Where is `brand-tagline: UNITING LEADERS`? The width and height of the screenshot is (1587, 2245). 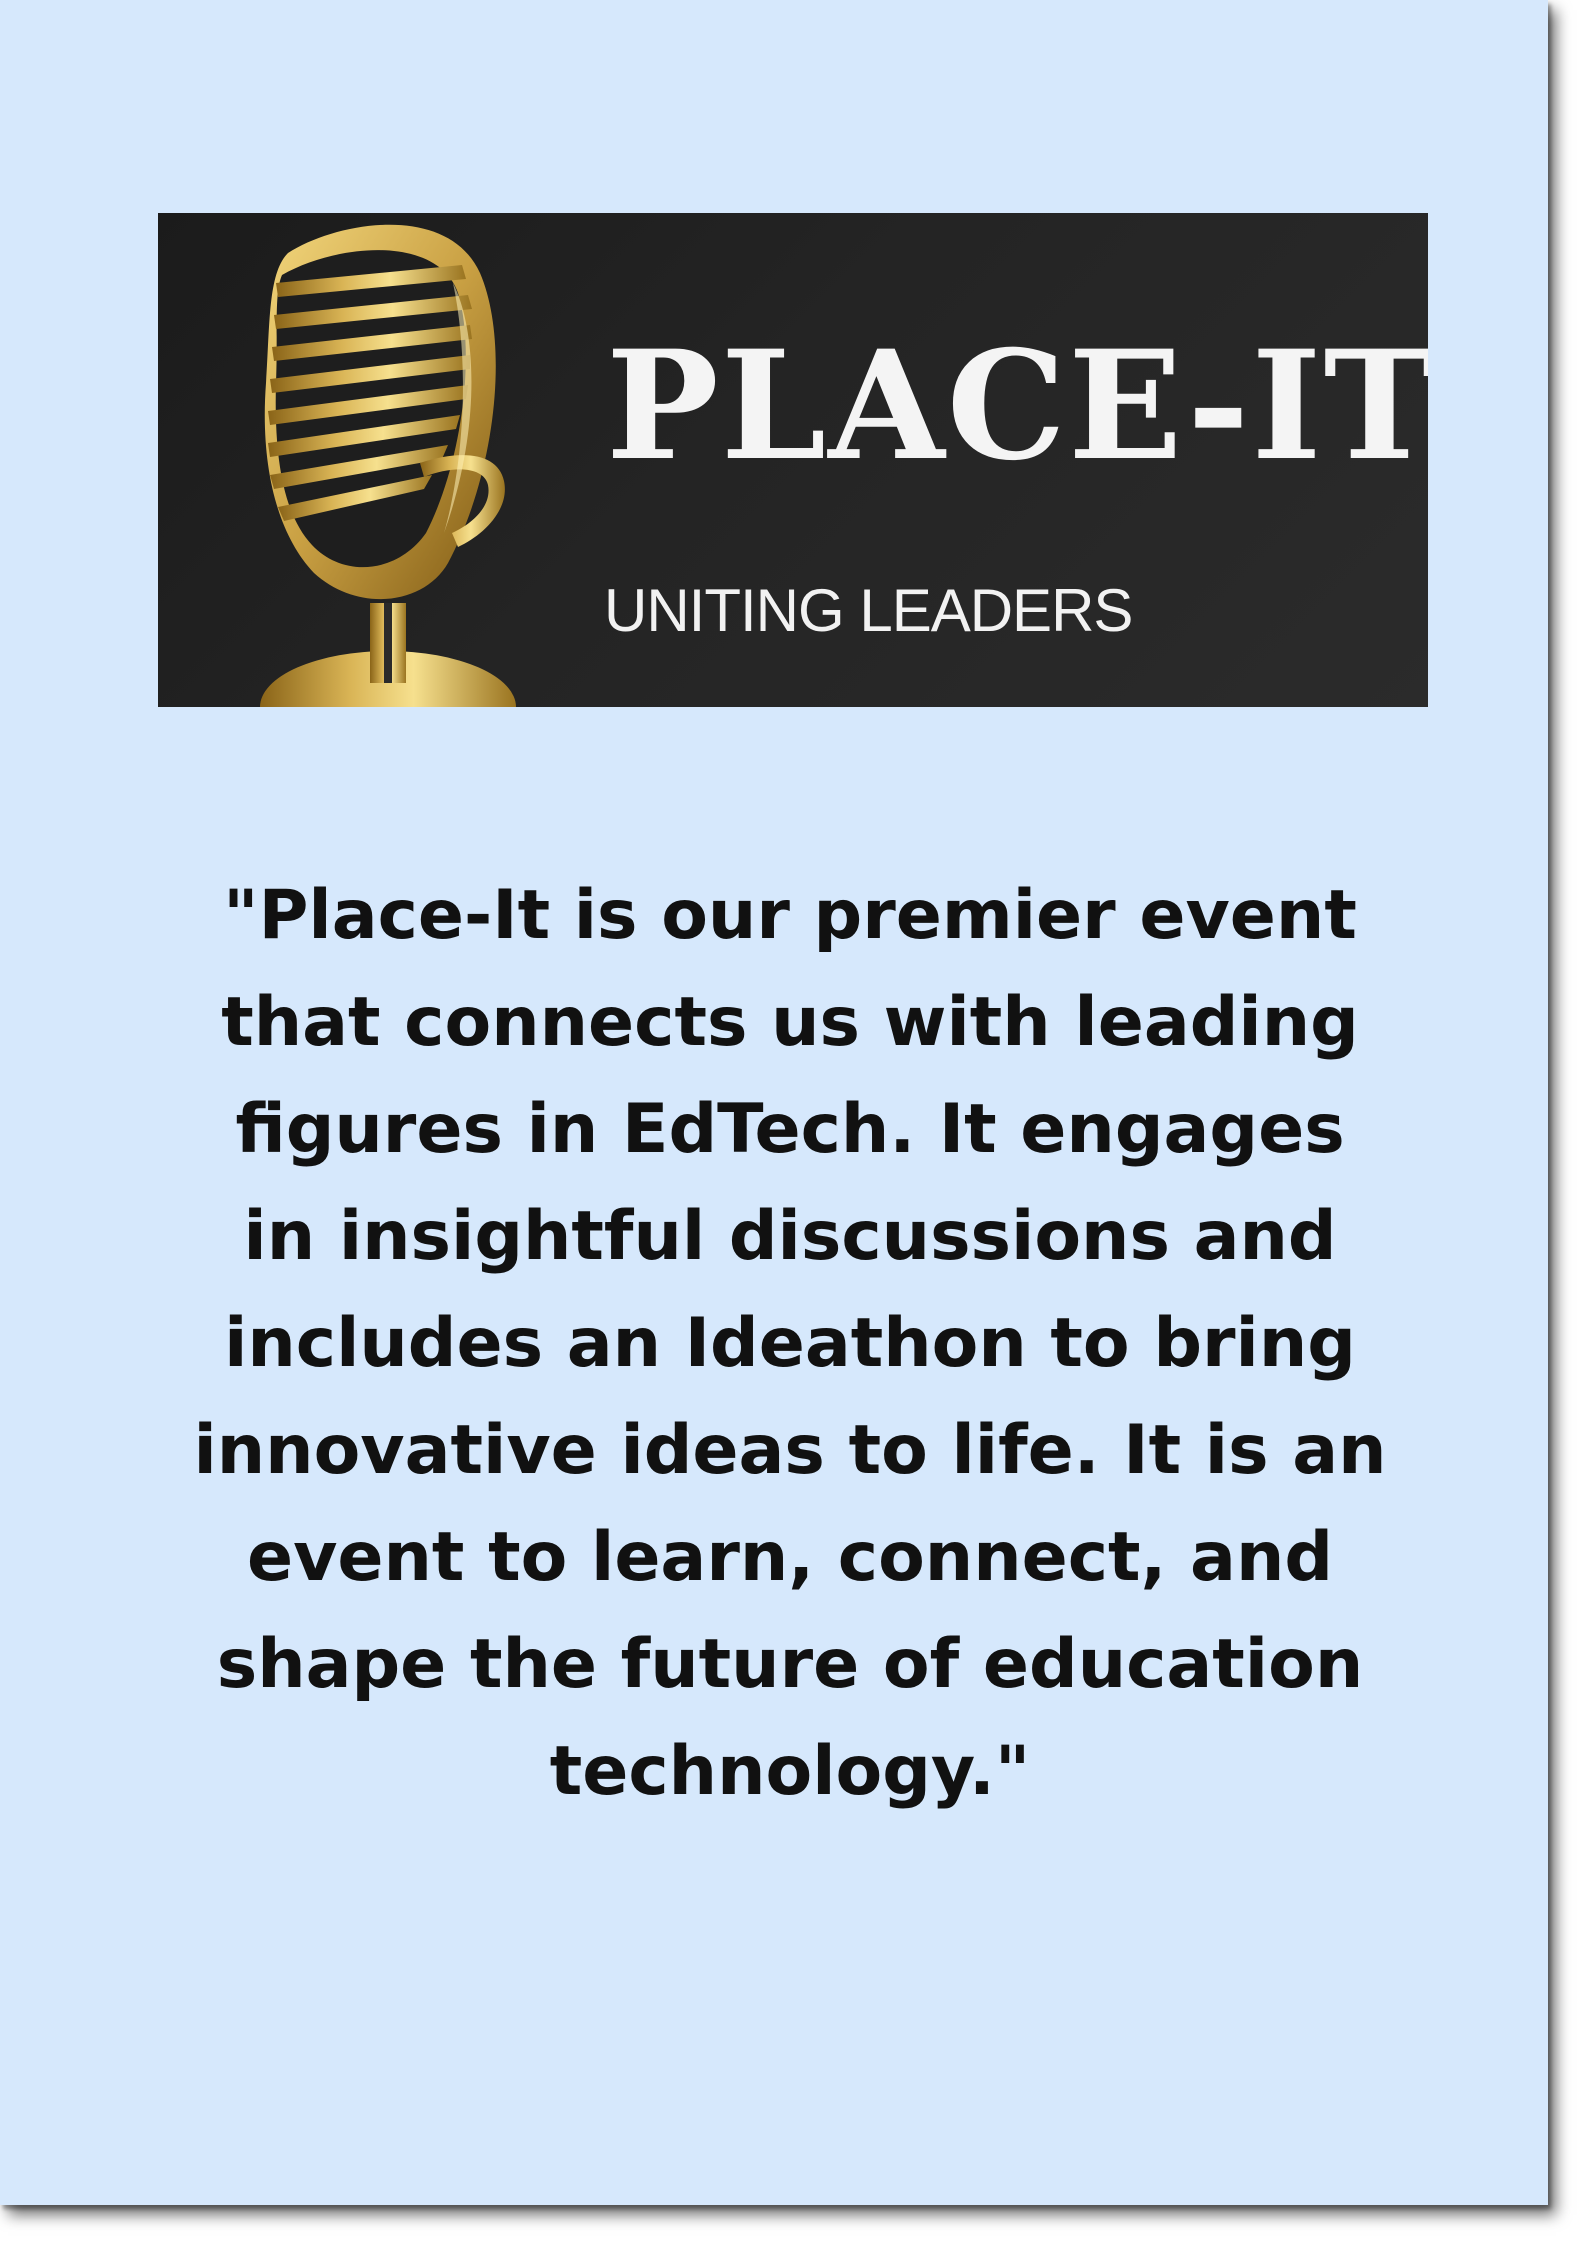
brand-tagline: UNITING LEADERS is located at coordinates (868, 610).